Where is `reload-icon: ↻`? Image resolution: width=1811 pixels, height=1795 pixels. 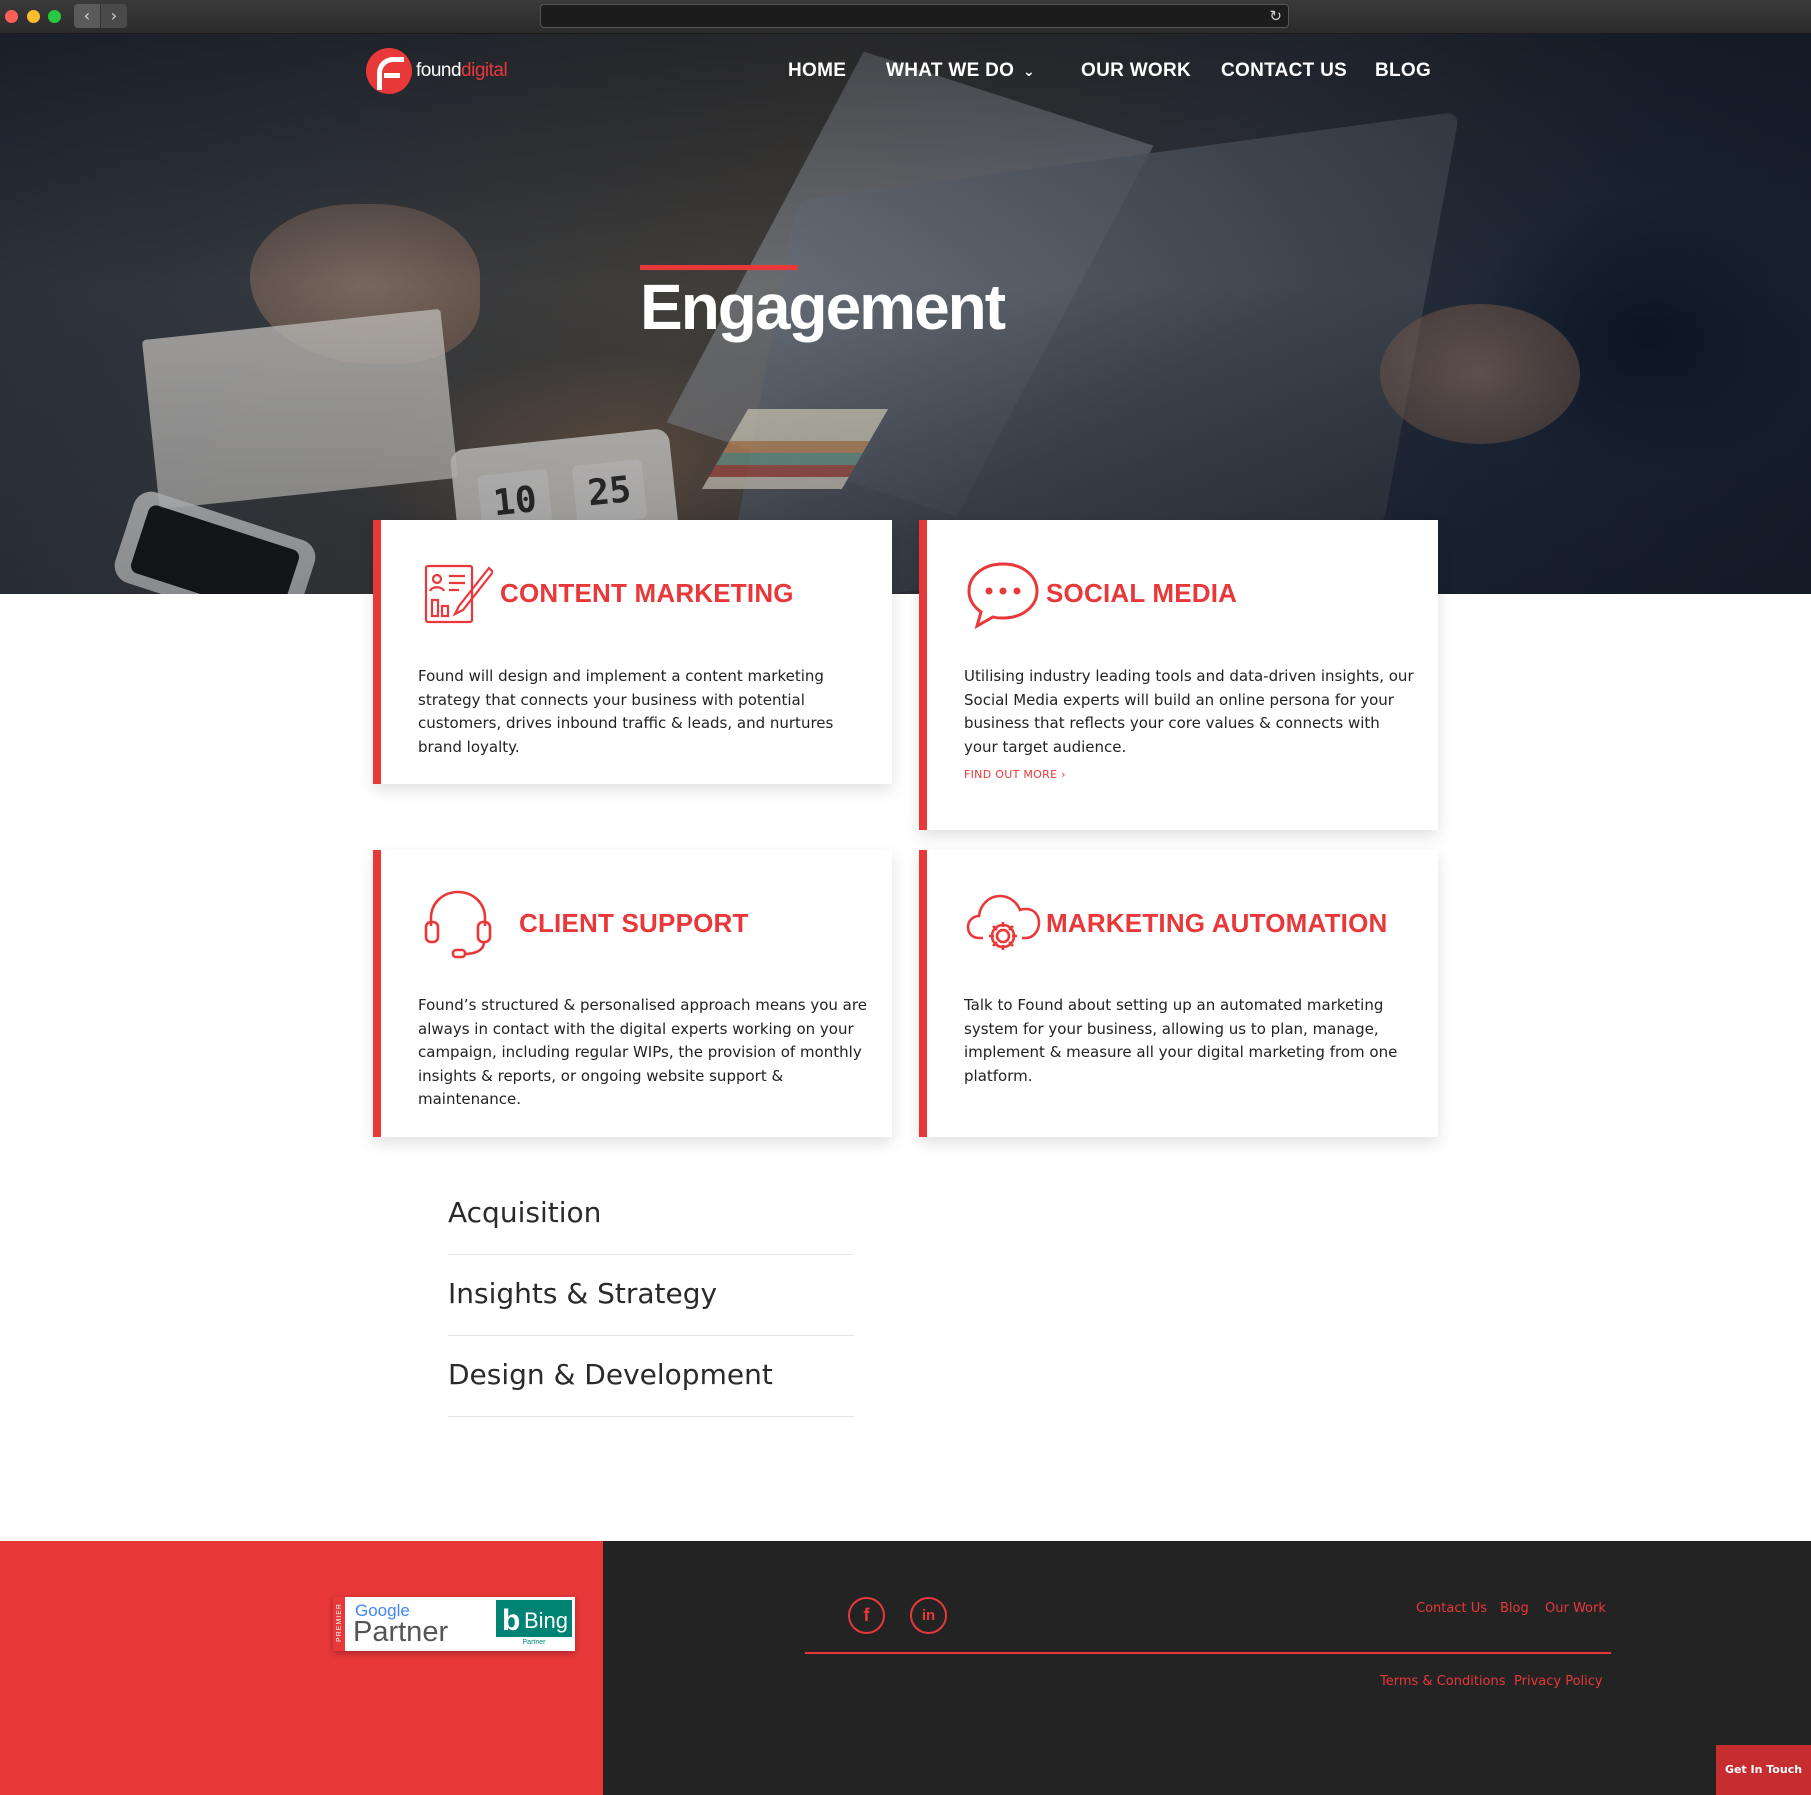
reload-icon: ↻ is located at coordinates (1275, 16).